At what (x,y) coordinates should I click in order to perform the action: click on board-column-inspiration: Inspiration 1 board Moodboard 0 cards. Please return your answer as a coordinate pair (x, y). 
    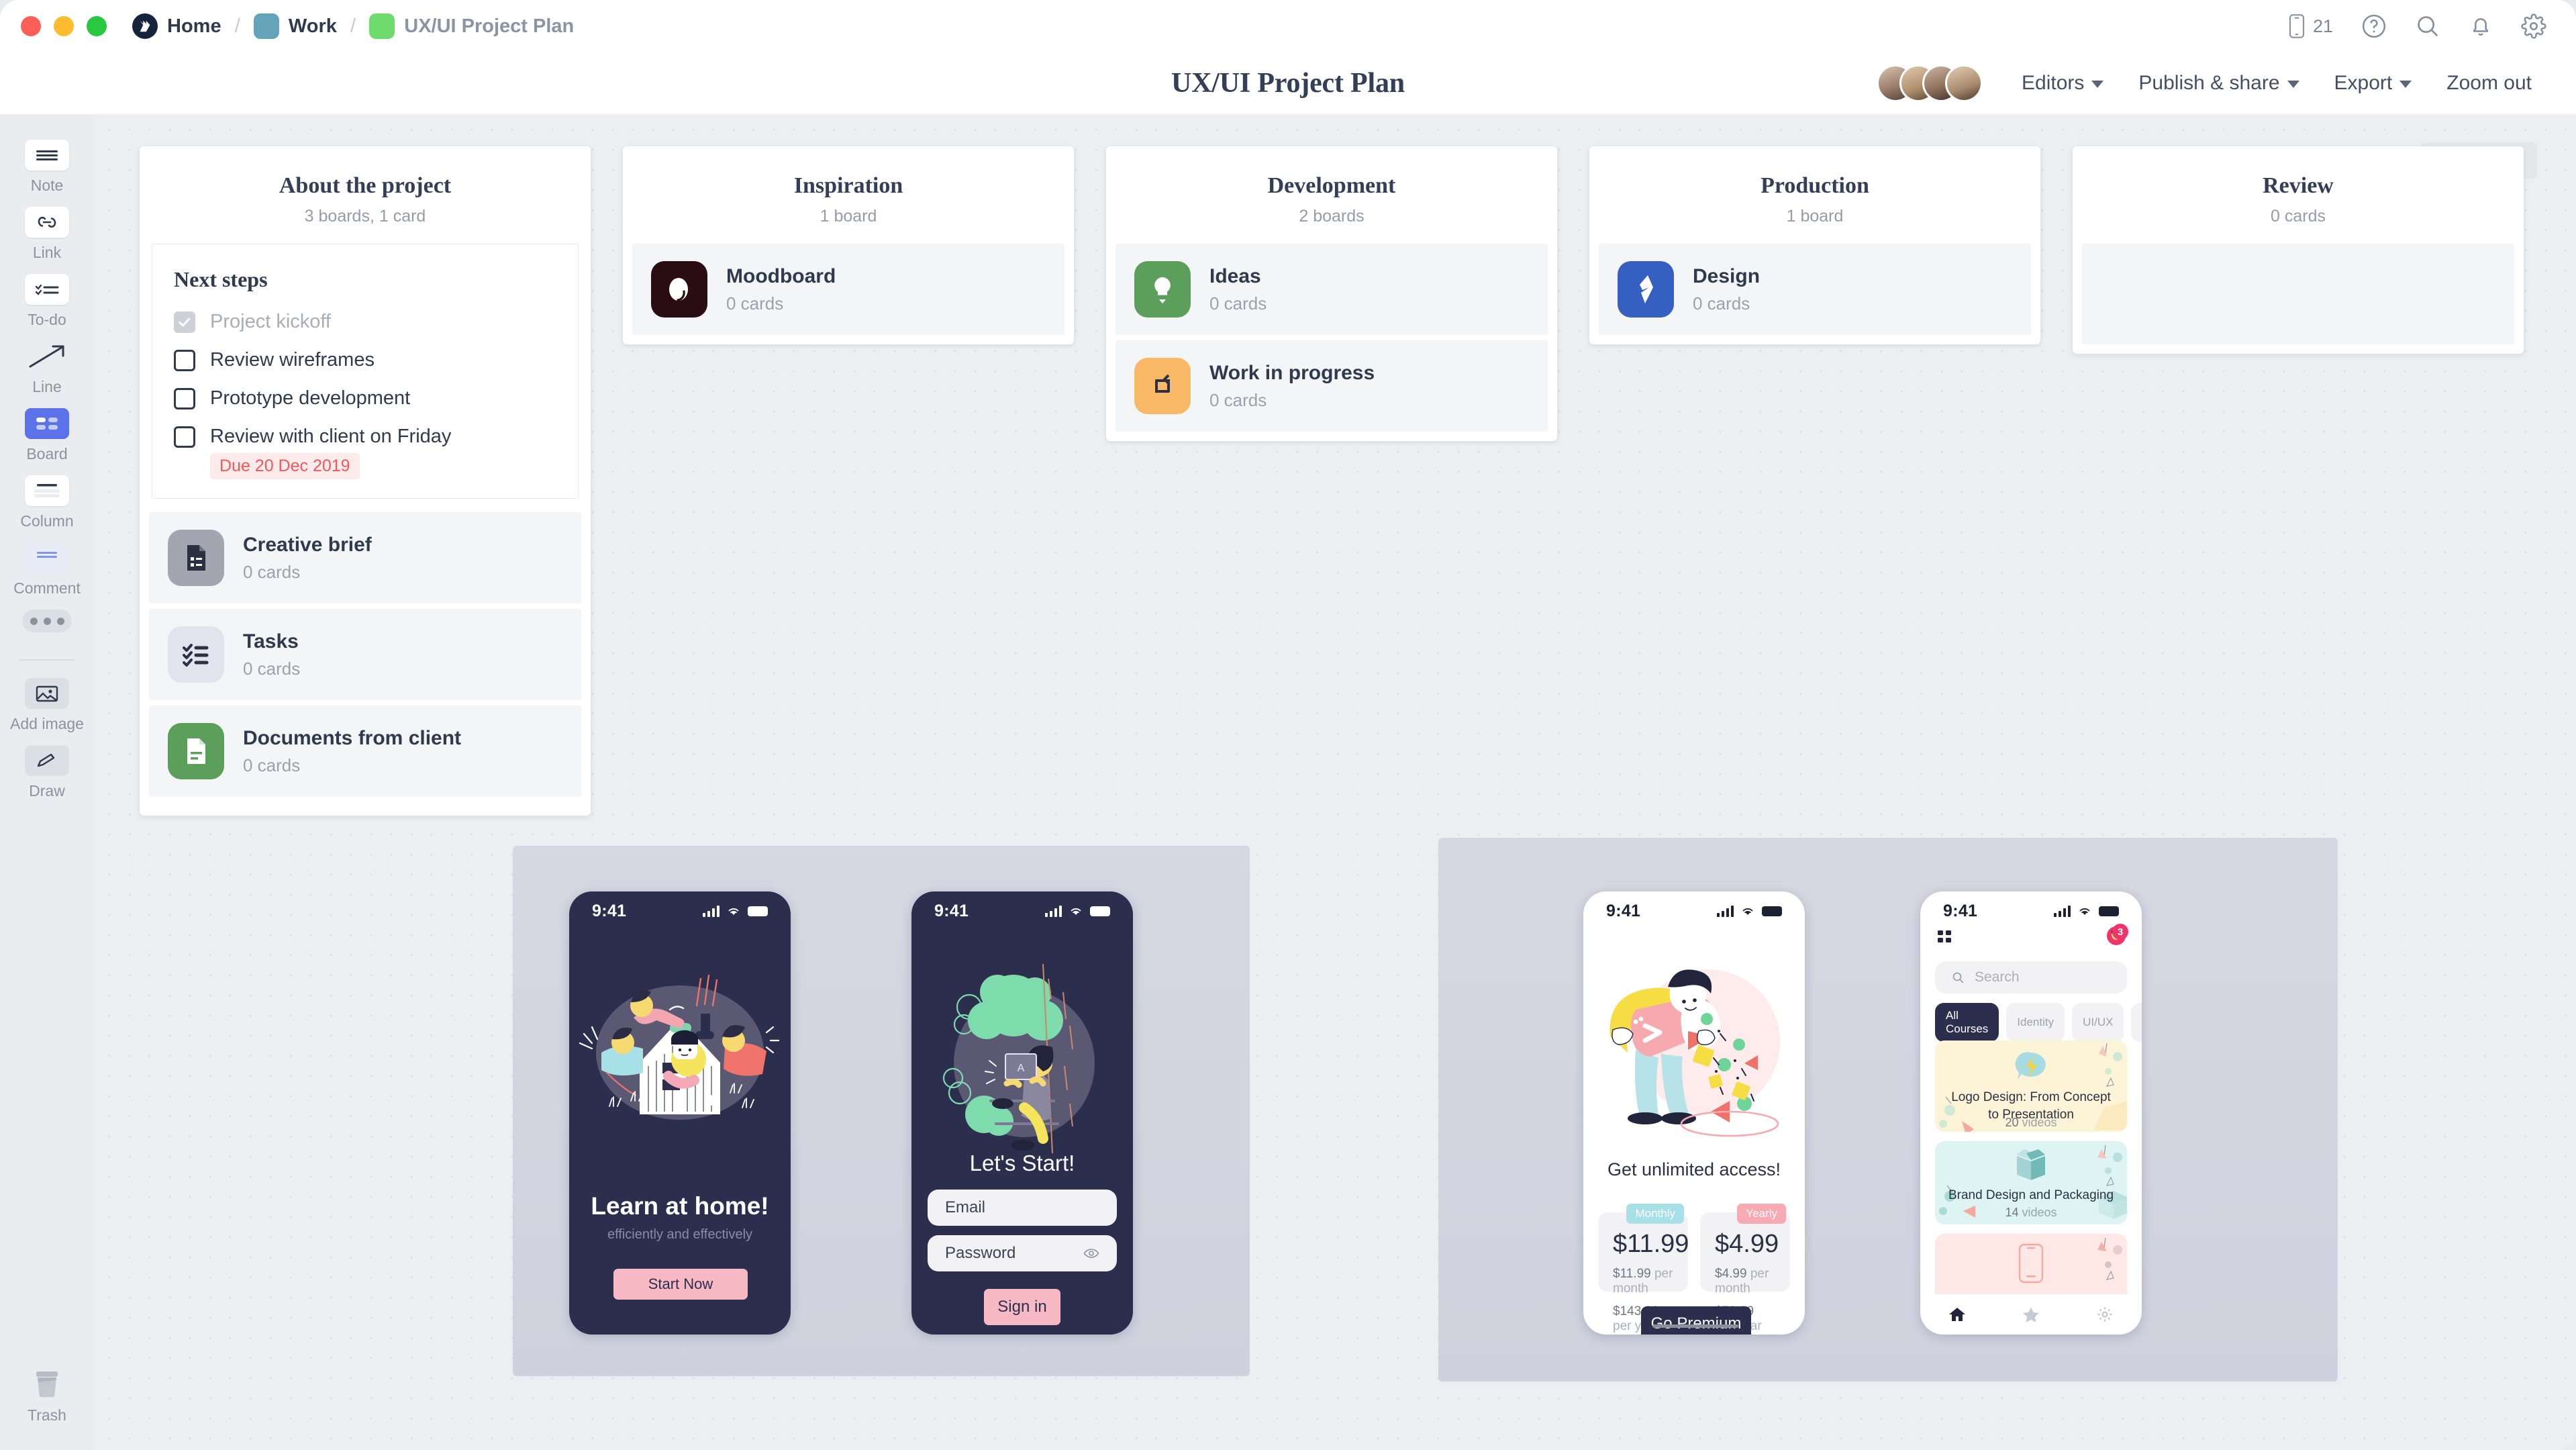
    Looking at the image, I should click on (848, 245).